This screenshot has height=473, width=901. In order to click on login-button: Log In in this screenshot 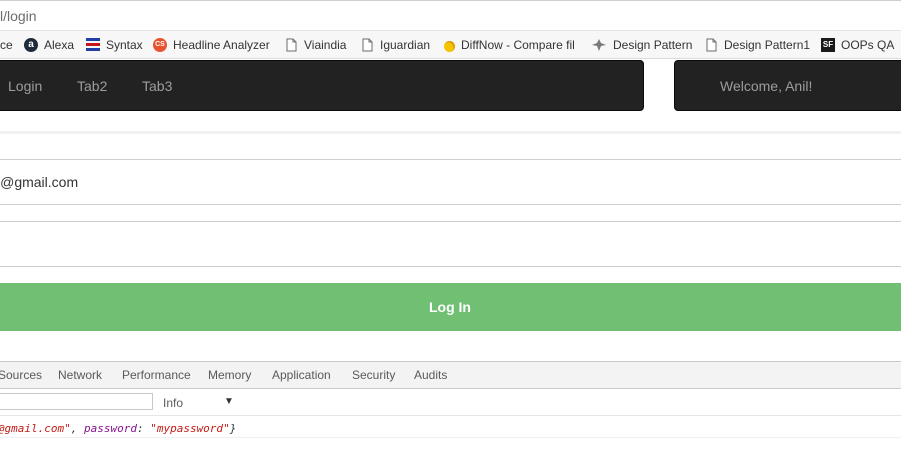, I will do `click(450, 307)`.